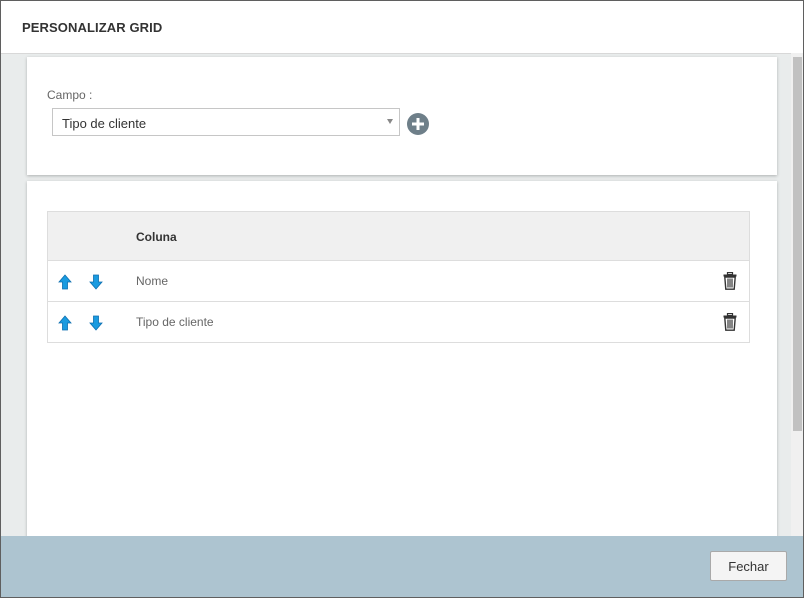 The height and width of the screenshot is (598, 804). What do you see at coordinates (104, 123) in the screenshot?
I see `field-select-value: Tipo de cliente` at bounding box center [104, 123].